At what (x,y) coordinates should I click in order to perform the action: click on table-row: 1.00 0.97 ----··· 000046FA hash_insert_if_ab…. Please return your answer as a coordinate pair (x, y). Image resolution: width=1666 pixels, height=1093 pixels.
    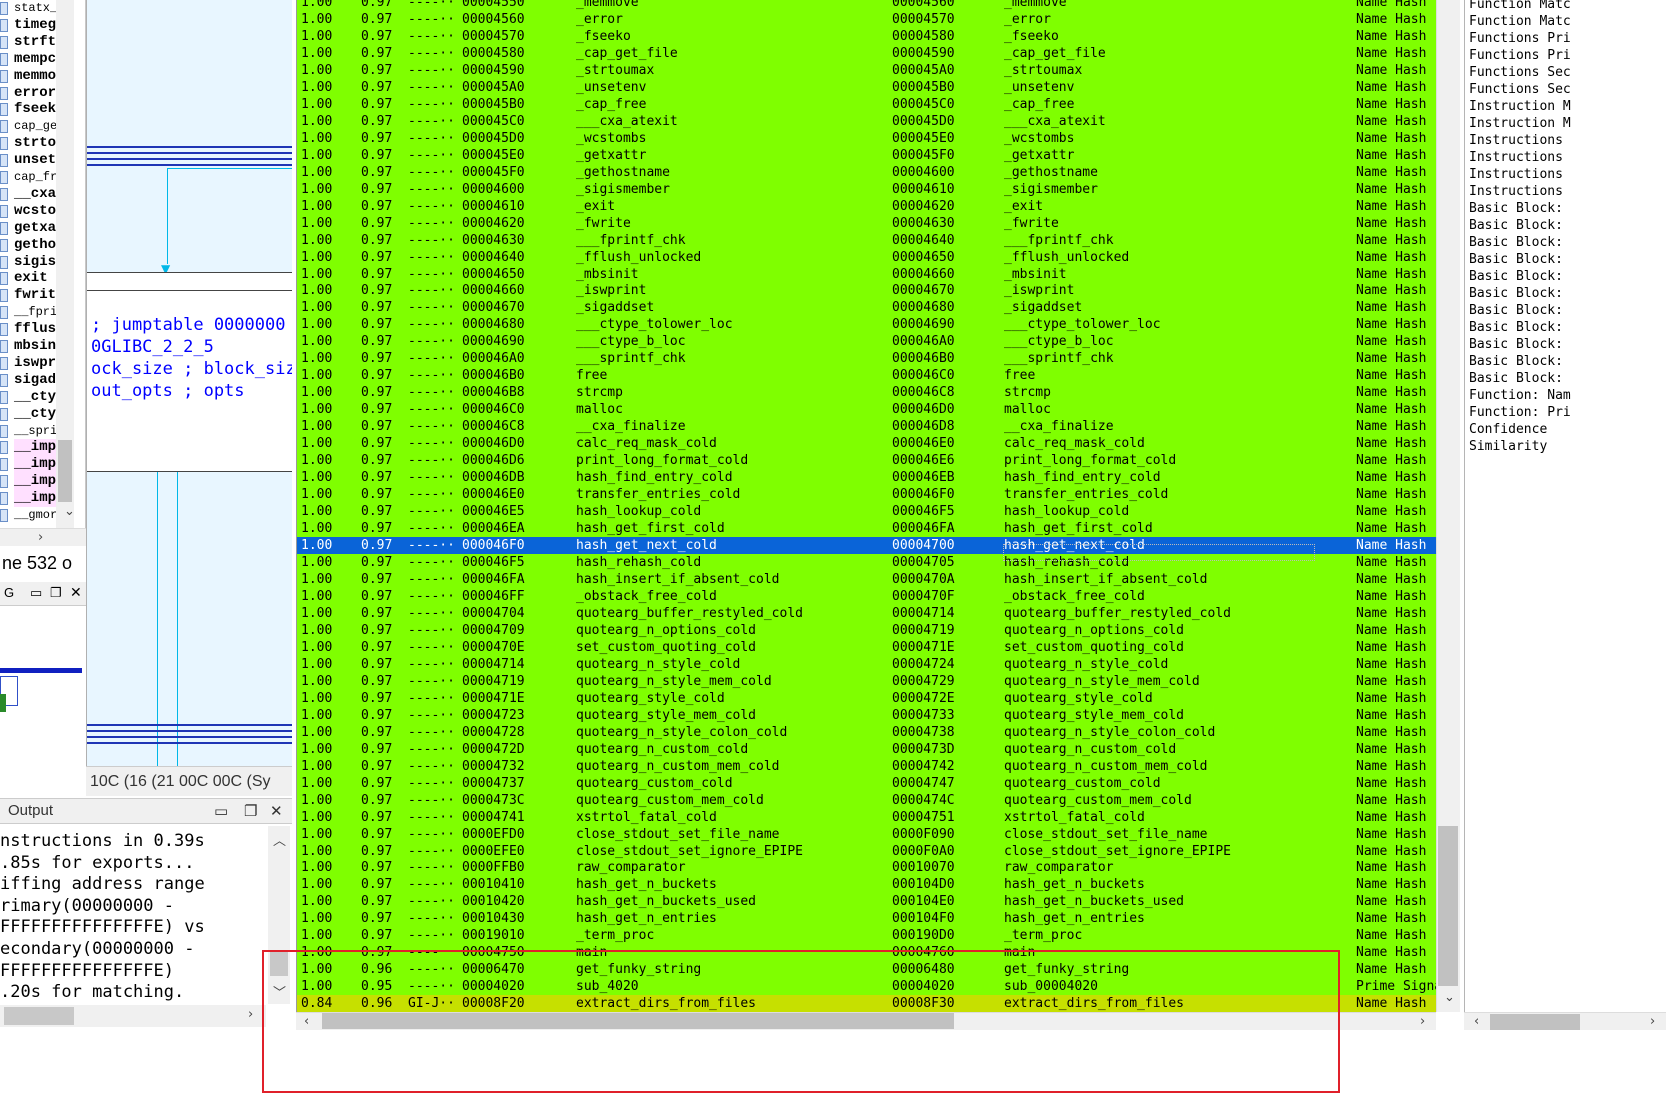
    Looking at the image, I should click on (866, 579).